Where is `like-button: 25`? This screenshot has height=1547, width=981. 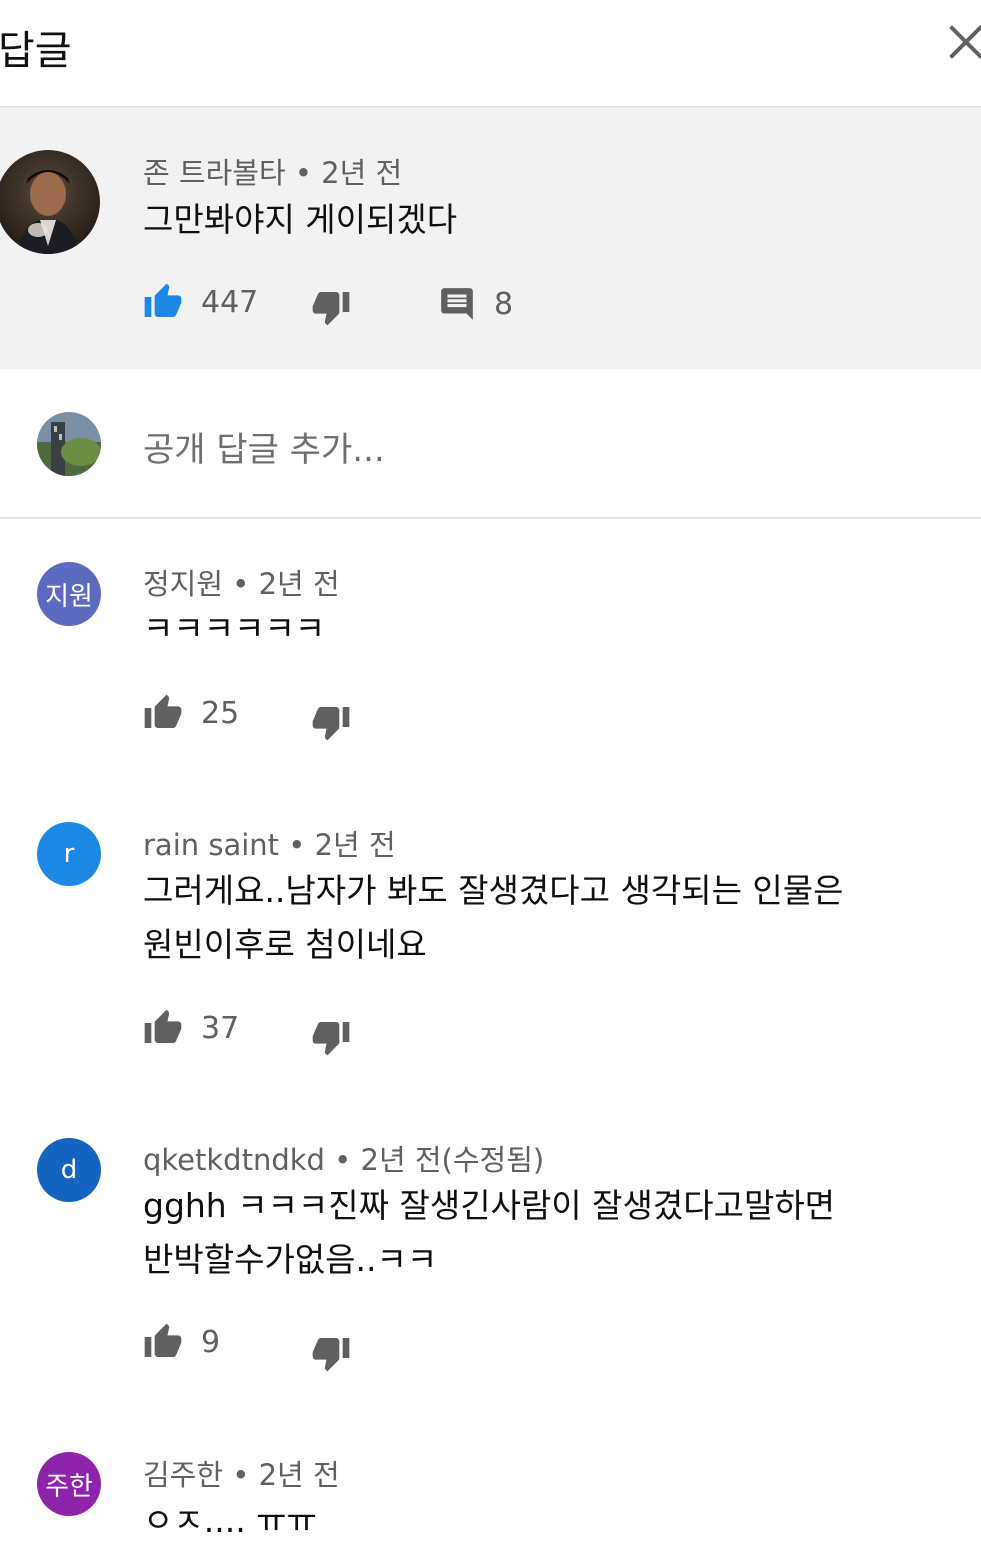 like-button: 25 is located at coordinates (191, 713).